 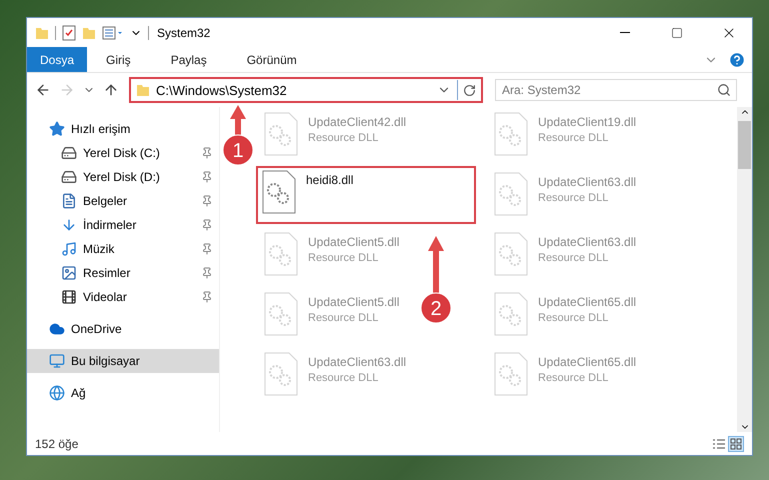 I want to click on ribbon-tab: Dosya, so click(x=57, y=59).